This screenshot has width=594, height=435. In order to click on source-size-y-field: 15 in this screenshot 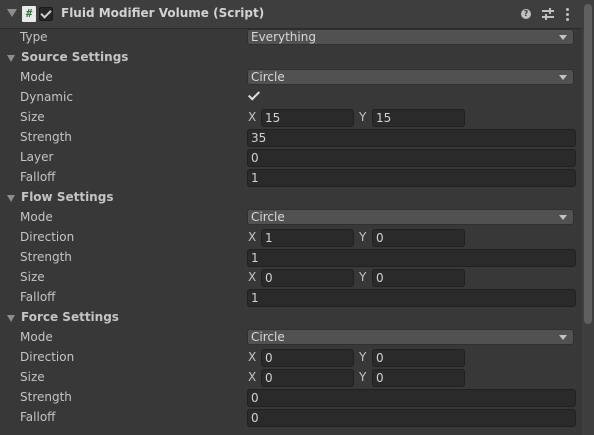, I will do `click(418, 118)`.